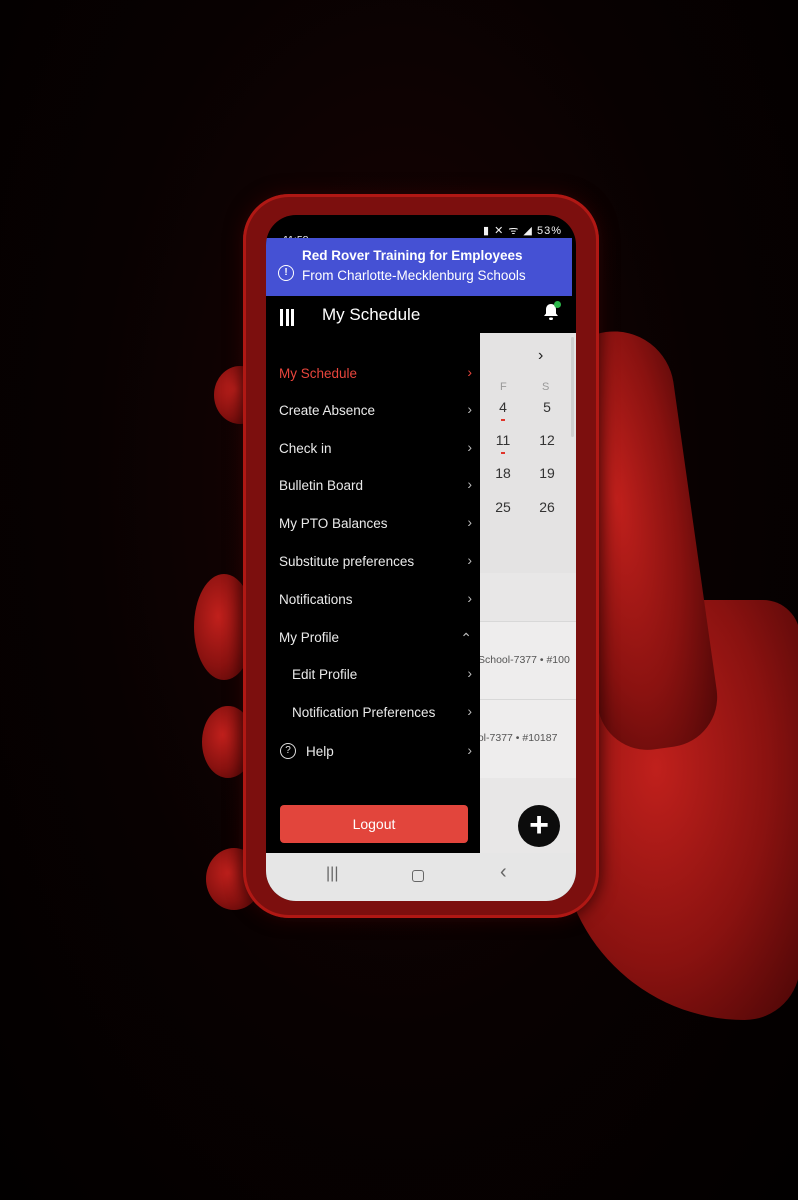 The height and width of the screenshot is (1200, 798). Describe the element at coordinates (373, 600) in the screenshot. I see `drawer-item-notifications: Notifications ›` at that location.